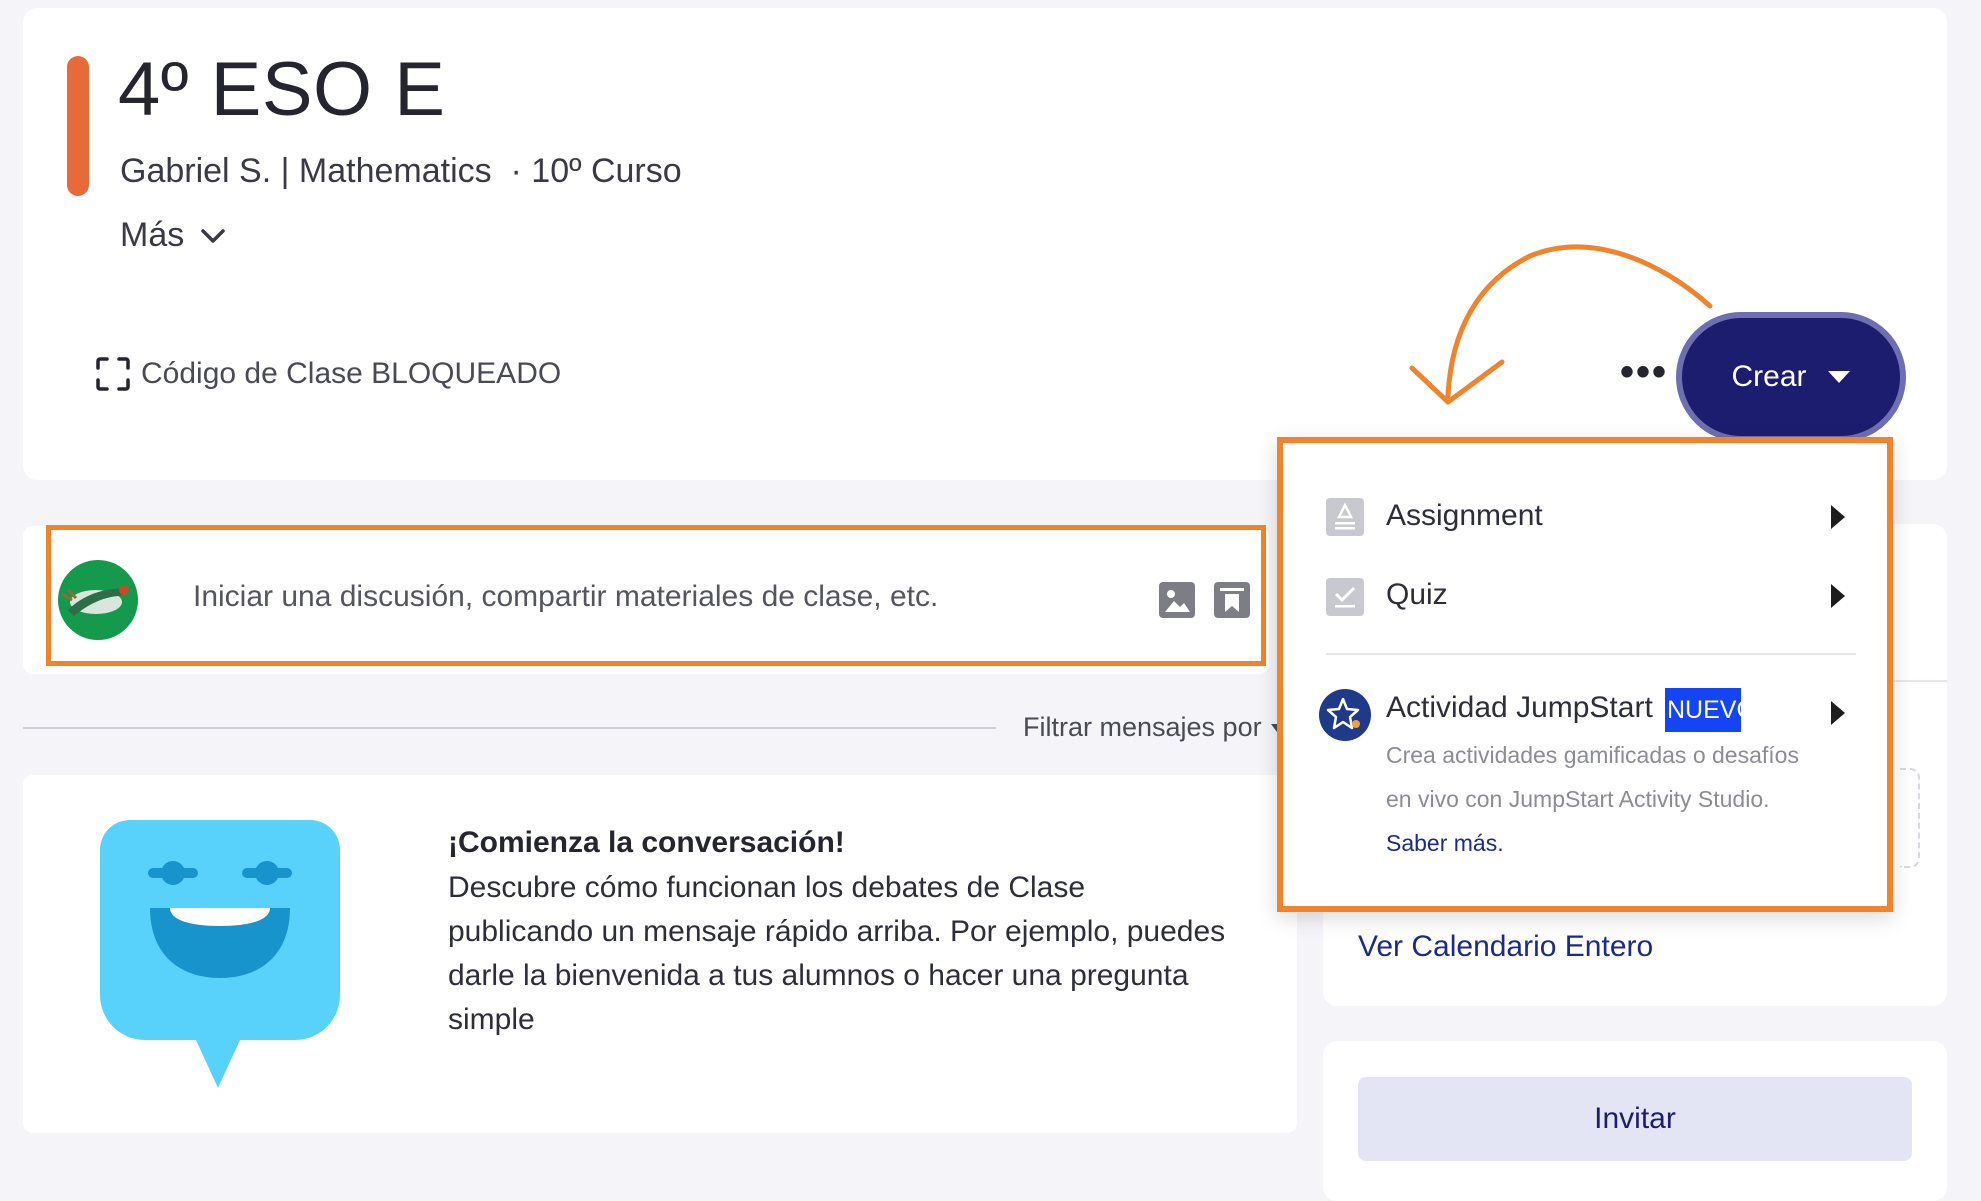  What do you see at coordinates (1703, 710) in the screenshot?
I see `new-badge: NUEVO` at bounding box center [1703, 710].